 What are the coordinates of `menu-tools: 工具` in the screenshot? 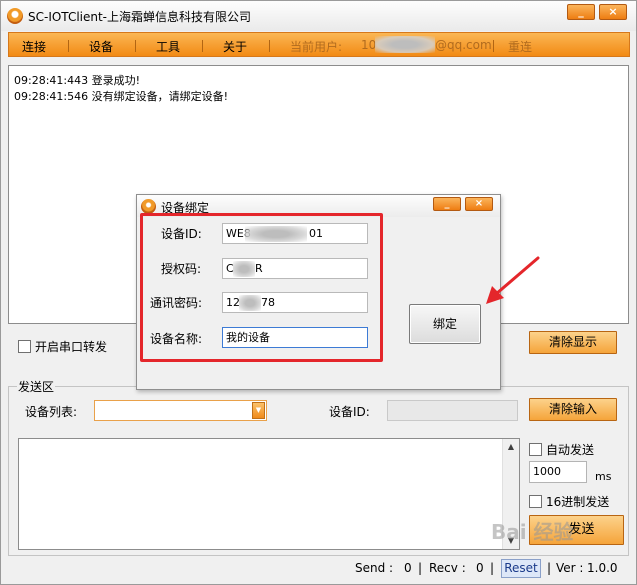 It's located at (168, 46).